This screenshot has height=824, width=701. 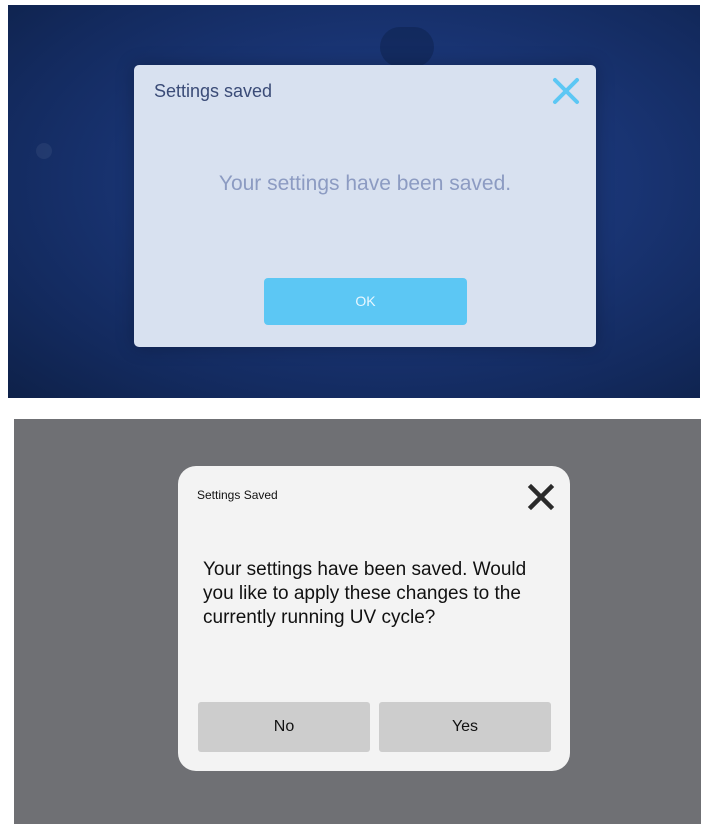 What do you see at coordinates (237, 495) in the screenshot?
I see `dialog-title: Settings Saved` at bounding box center [237, 495].